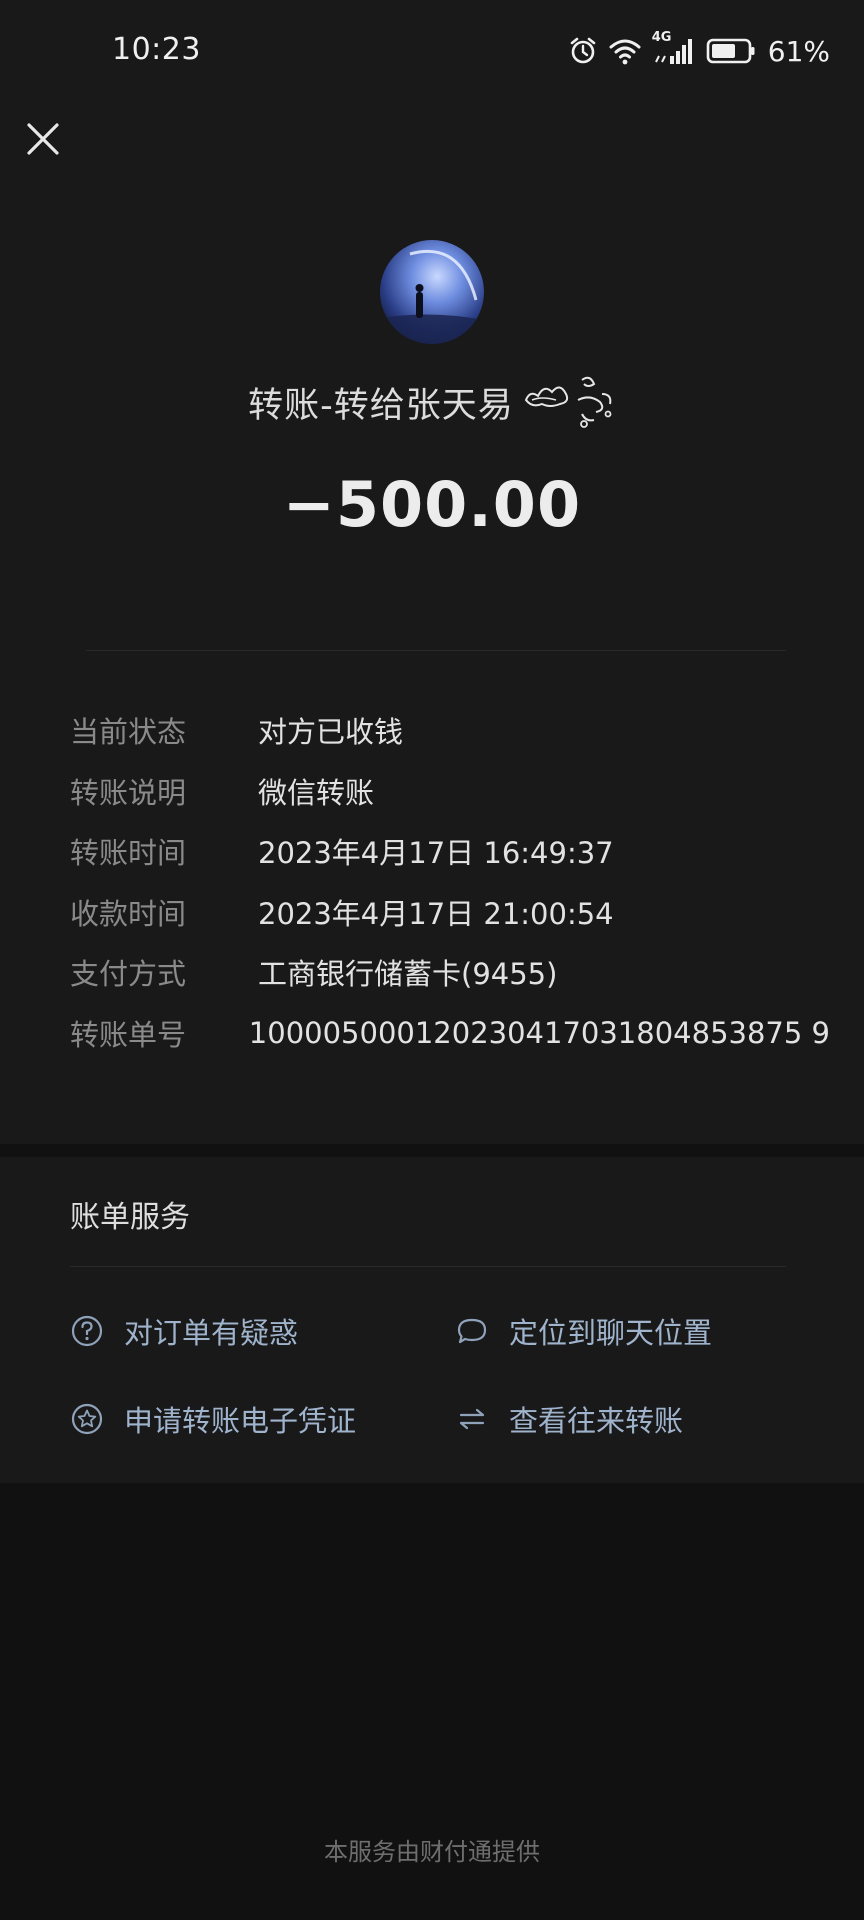 This screenshot has width=864, height=1920. I want to click on footer-provider-note: 本服务由财付通提供, so click(432, 1852).